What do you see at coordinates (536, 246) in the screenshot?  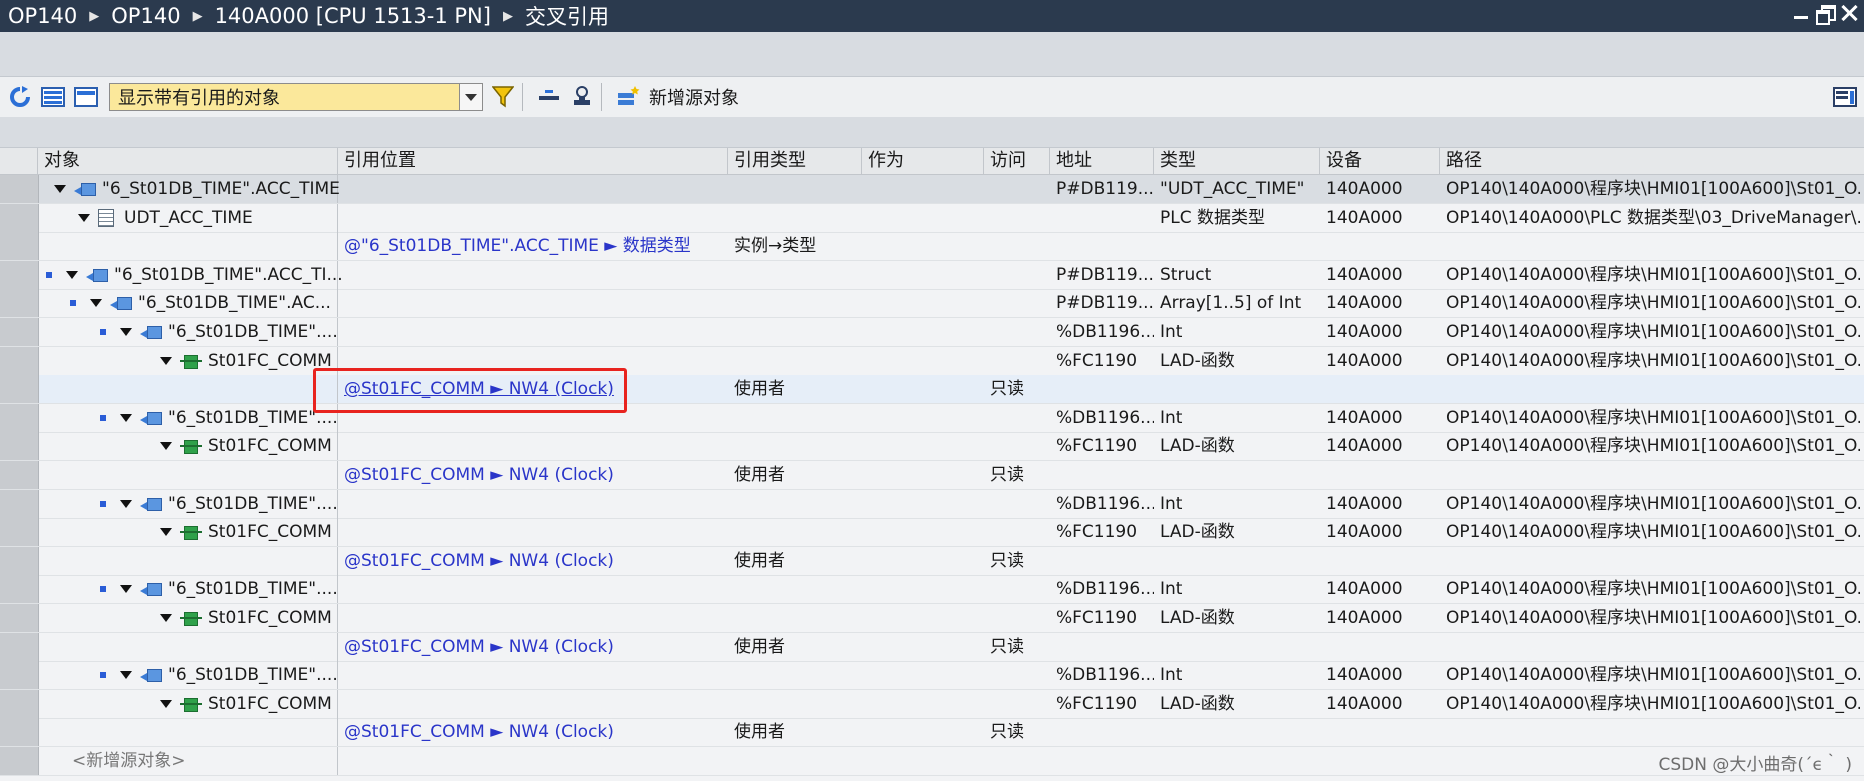 I see `reference-location-cell: @"6_St01DB_TIME".ACC_TIME ► 数据类型` at bounding box center [536, 246].